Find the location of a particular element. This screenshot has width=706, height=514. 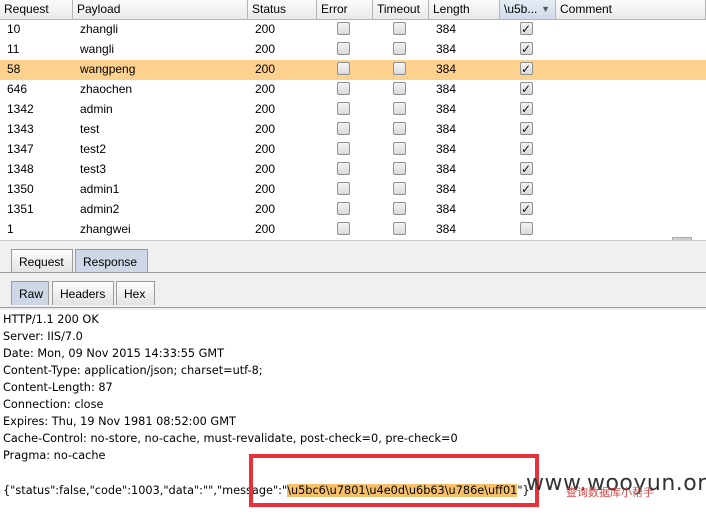

column-header-comment: Comment is located at coordinates (631, 9).